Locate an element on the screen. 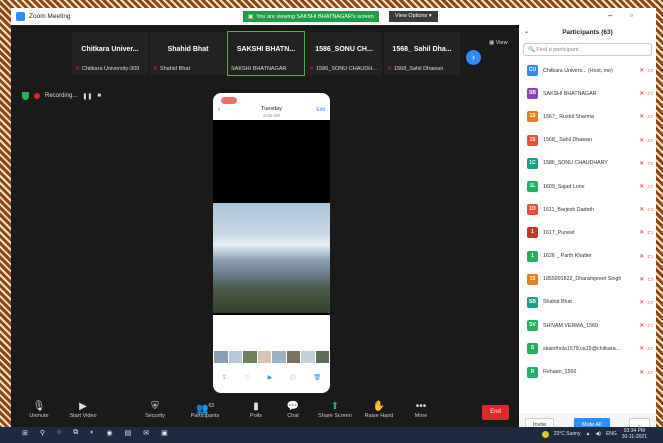 This screenshot has width=663, height=443. clock: 03:34 PM 30-11-2021 is located at coordinates (634, 434).